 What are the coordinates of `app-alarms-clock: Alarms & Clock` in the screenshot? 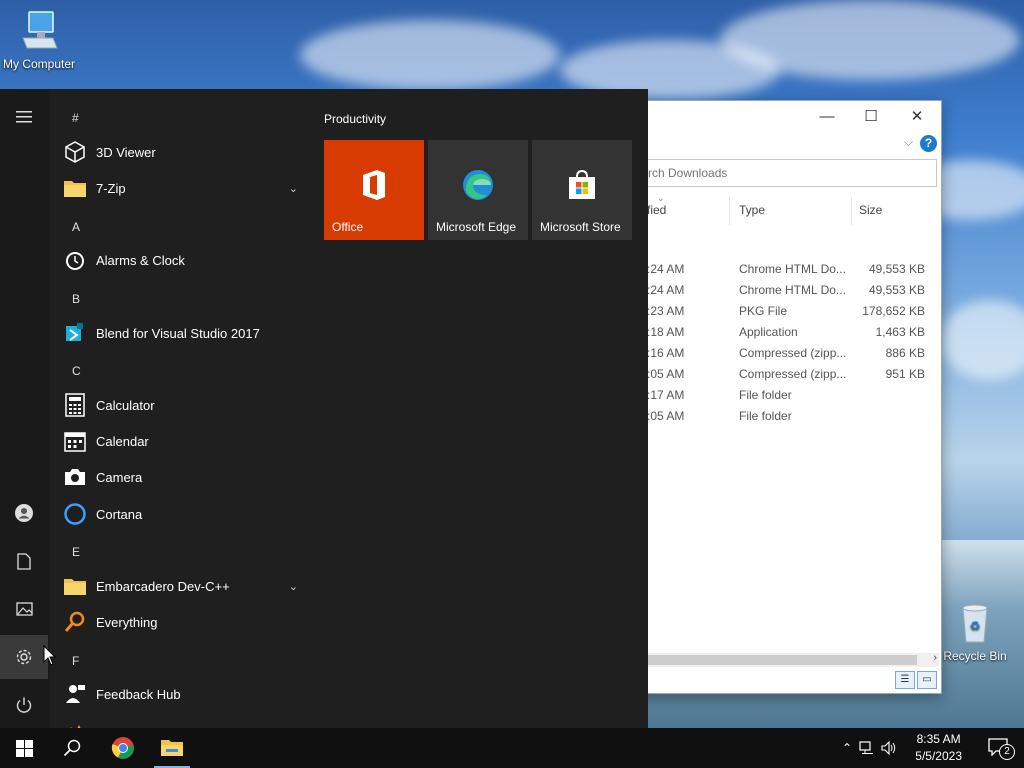 It's located at (184, 260).